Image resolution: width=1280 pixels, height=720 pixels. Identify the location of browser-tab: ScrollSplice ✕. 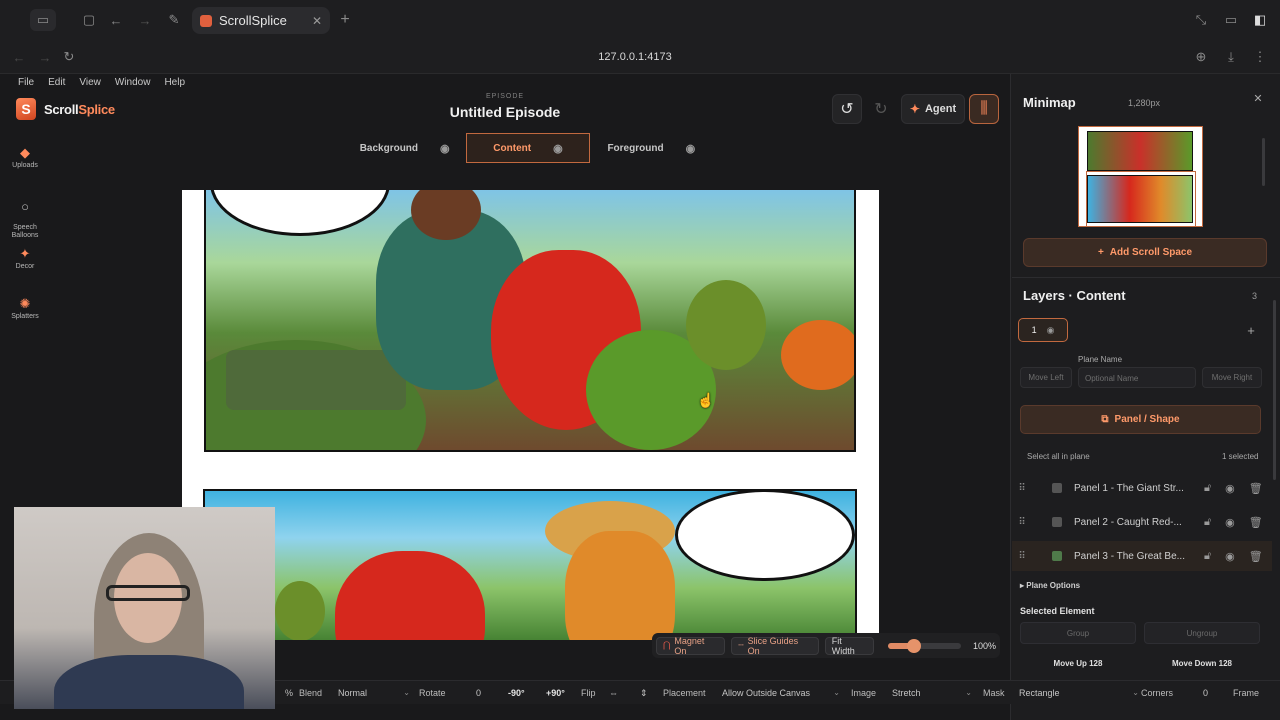
(261, 20).